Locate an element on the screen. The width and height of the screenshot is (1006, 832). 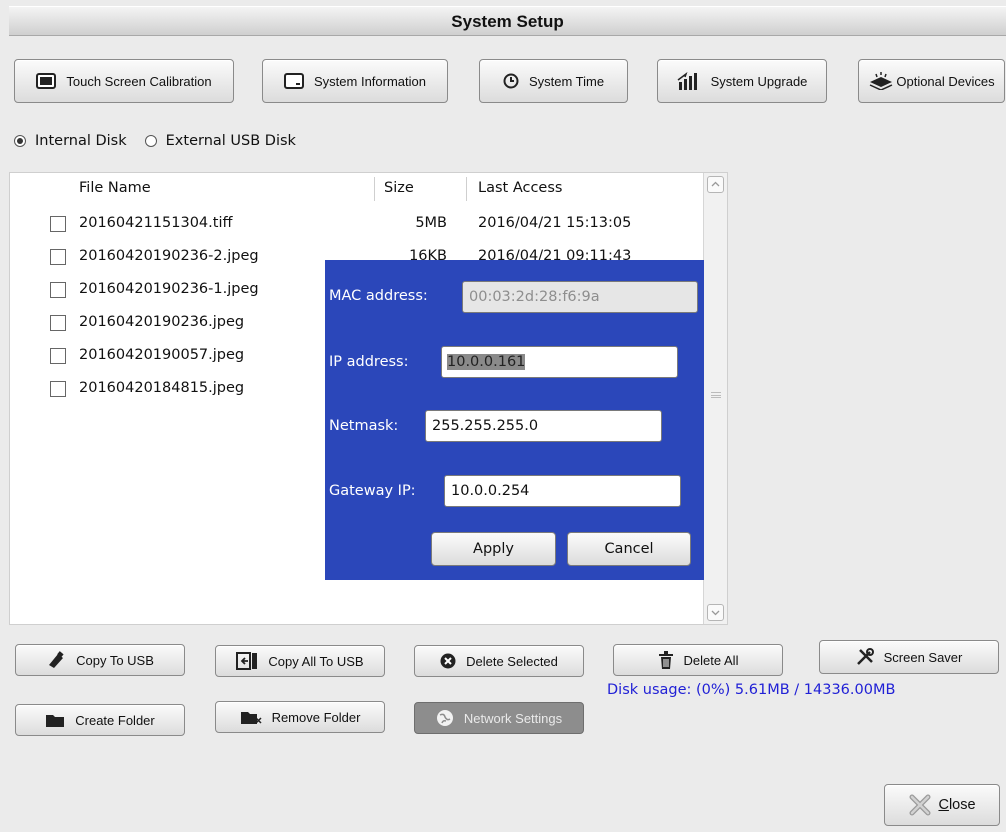
copy-all-to-usb-label: Copy All To USB is located at coordinates (316, 661).